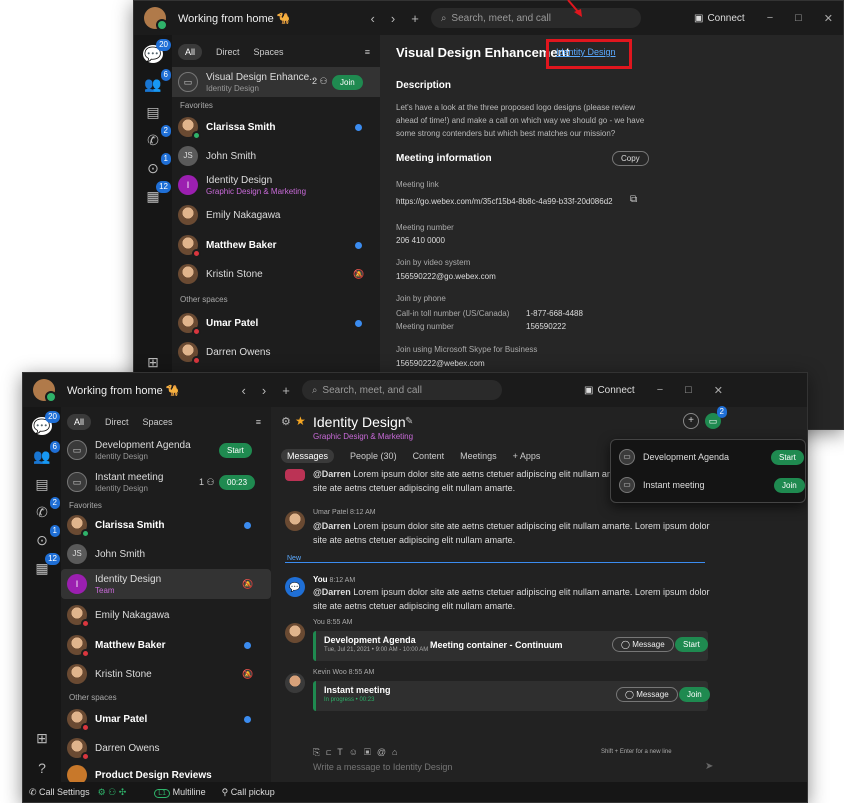  What do you see at coordinates (237, 482) in the screenshot?
I see `meeting-timer: 00:23` at bounding box center [237, 482].